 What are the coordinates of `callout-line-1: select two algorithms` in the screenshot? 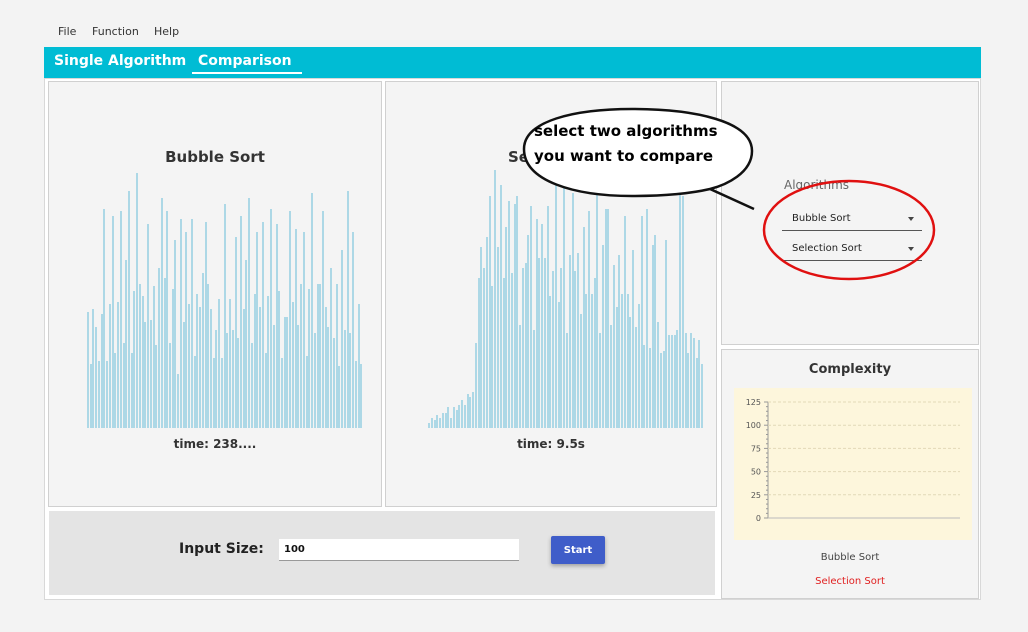 It's located at (626, 131).